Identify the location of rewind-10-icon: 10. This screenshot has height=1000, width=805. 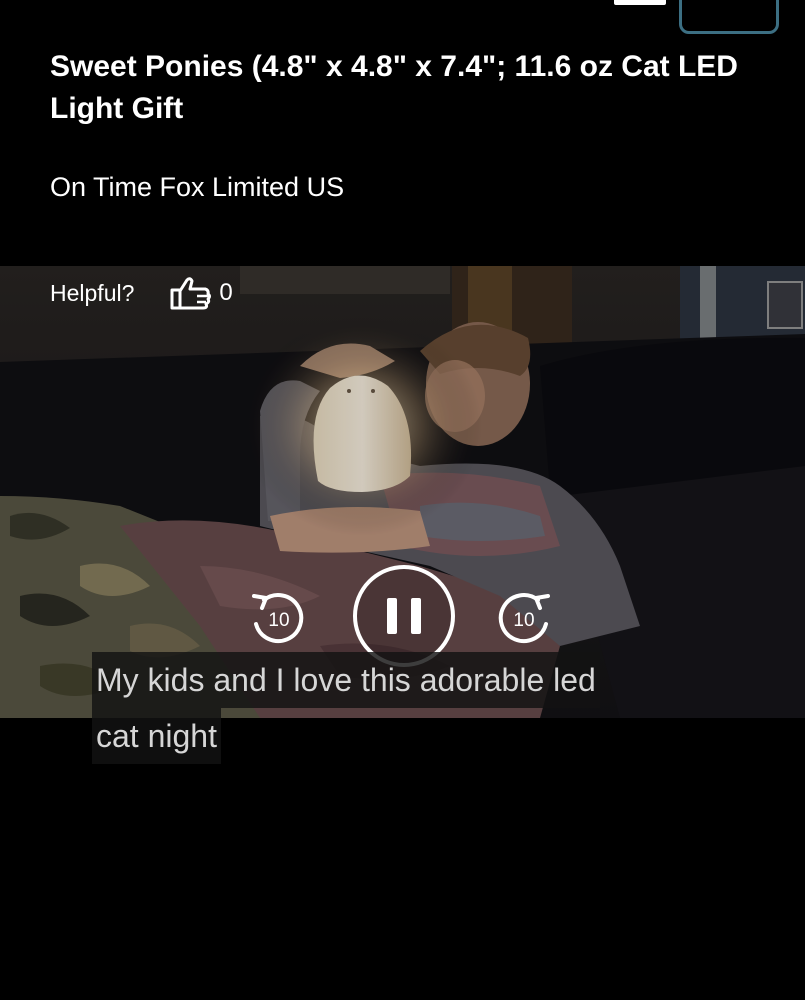
(277, 617).